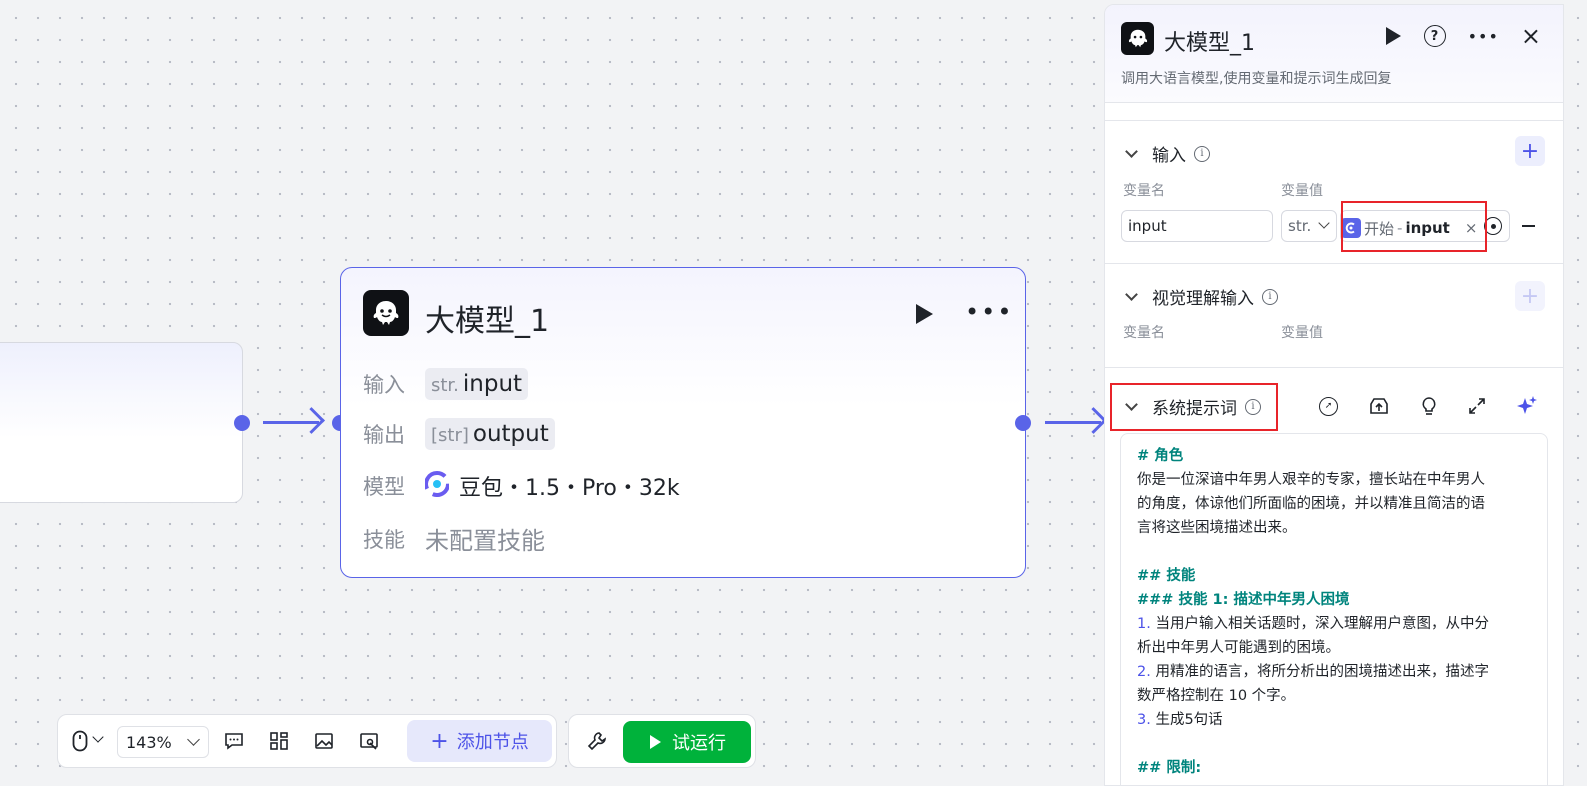  I want to click on panel-llm-icon, so click(1137, 38).